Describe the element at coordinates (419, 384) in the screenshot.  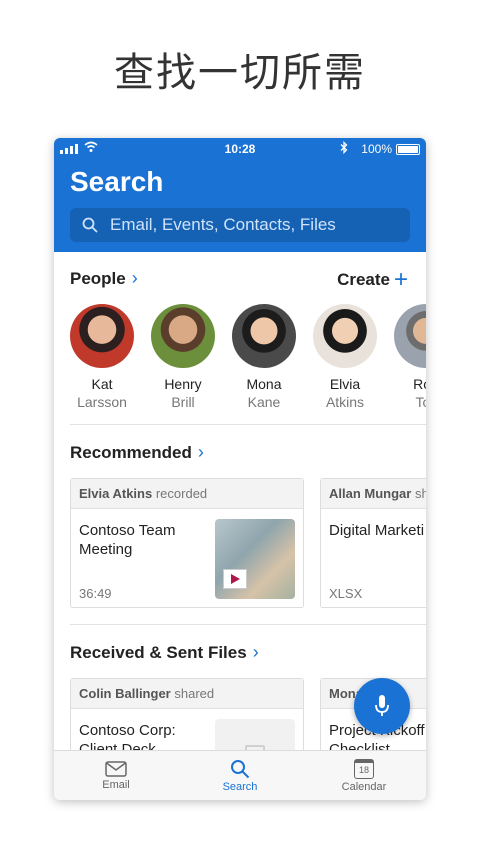
I see `person-first-name: Rob` at that location.